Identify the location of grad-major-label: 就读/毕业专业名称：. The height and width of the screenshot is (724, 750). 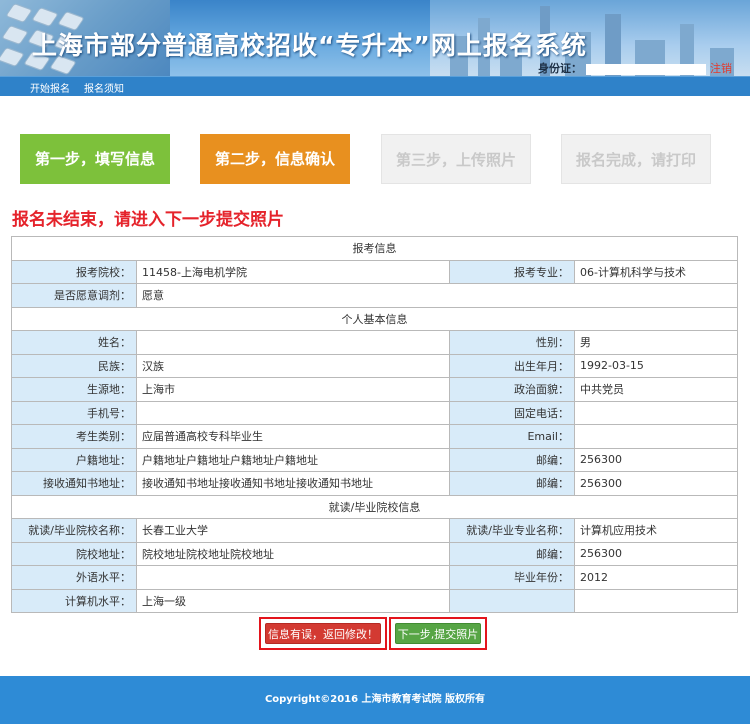
(512, 530).